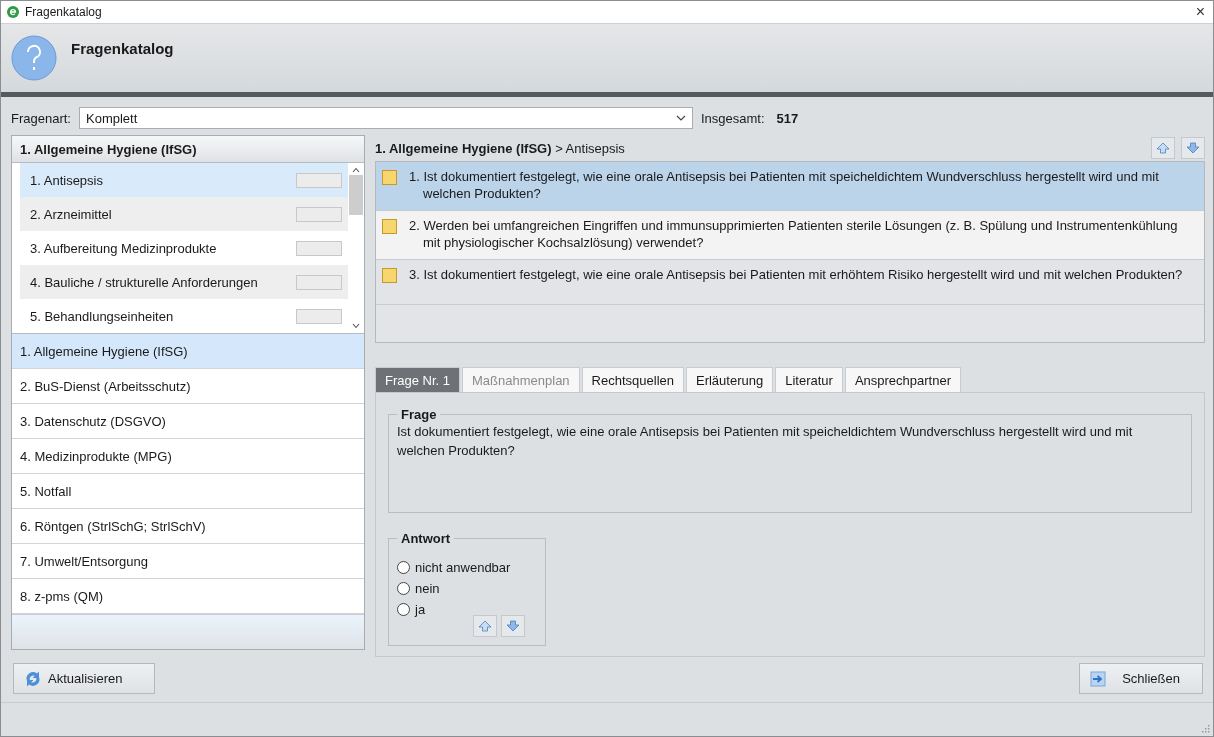 The image size is (1214, 737). I want to click on tab: Rechtsquellen, so click(632, 379).